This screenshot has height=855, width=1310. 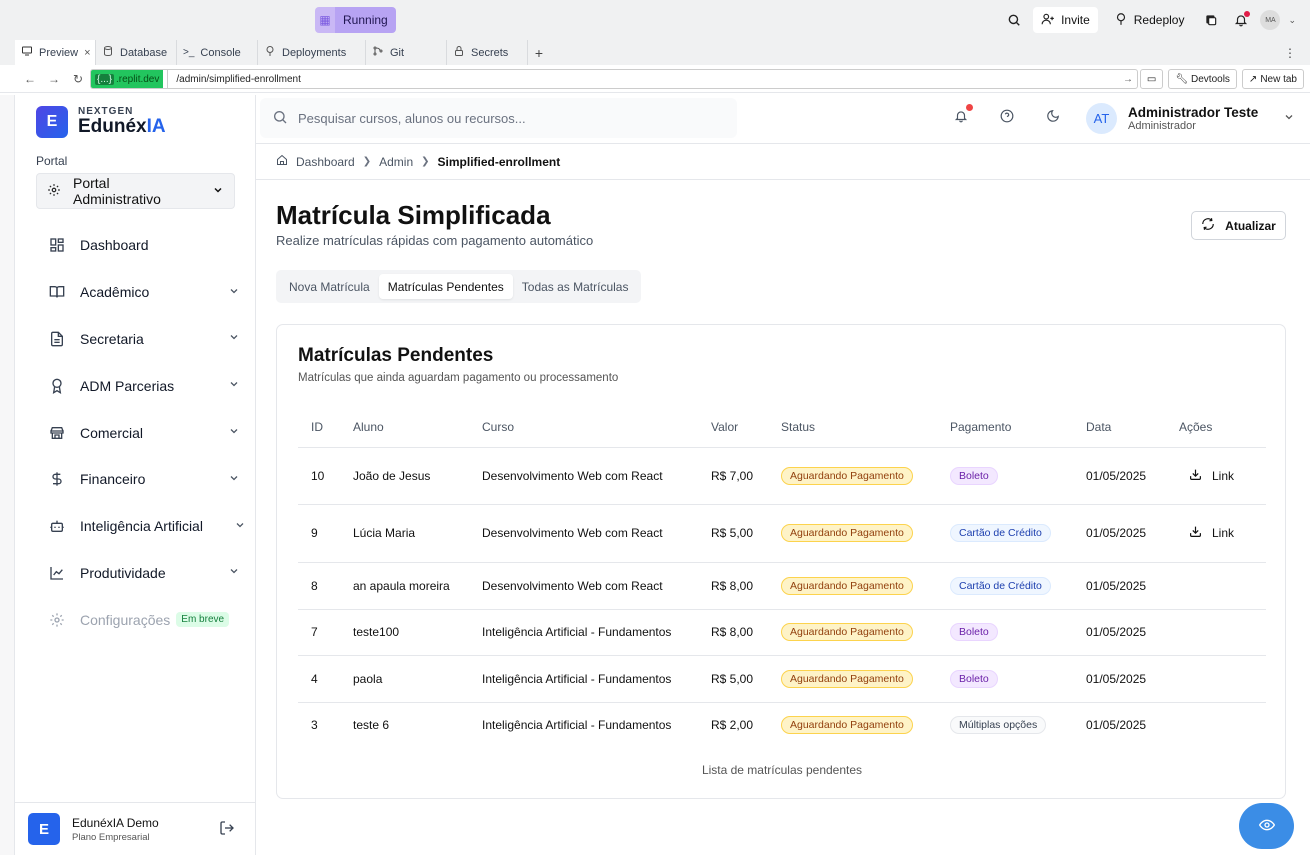 What do you see at coordinates (539, 52) in the screenshot?
I see `add-tab-button: +` at bounding box center [539, 52].